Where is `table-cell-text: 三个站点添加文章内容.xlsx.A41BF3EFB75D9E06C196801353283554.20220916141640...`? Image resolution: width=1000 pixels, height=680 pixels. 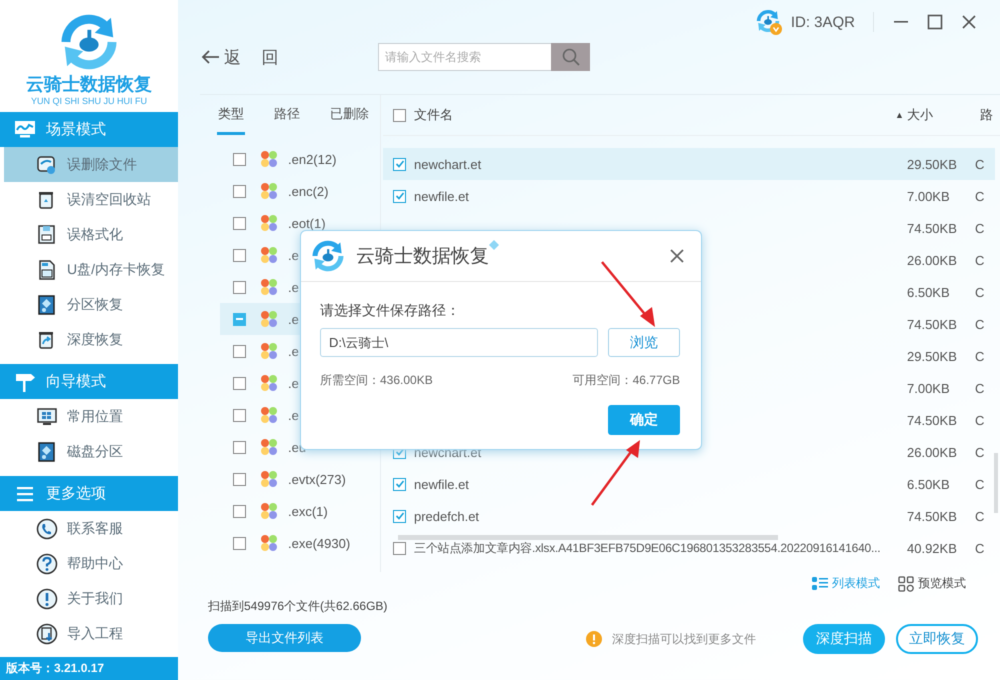
table-cell-text: 三个站点添加文章内容.xlsx.A41BF3EFB75D9E06C196801353283554.20220916141640... is located at coordinates (648, 548).